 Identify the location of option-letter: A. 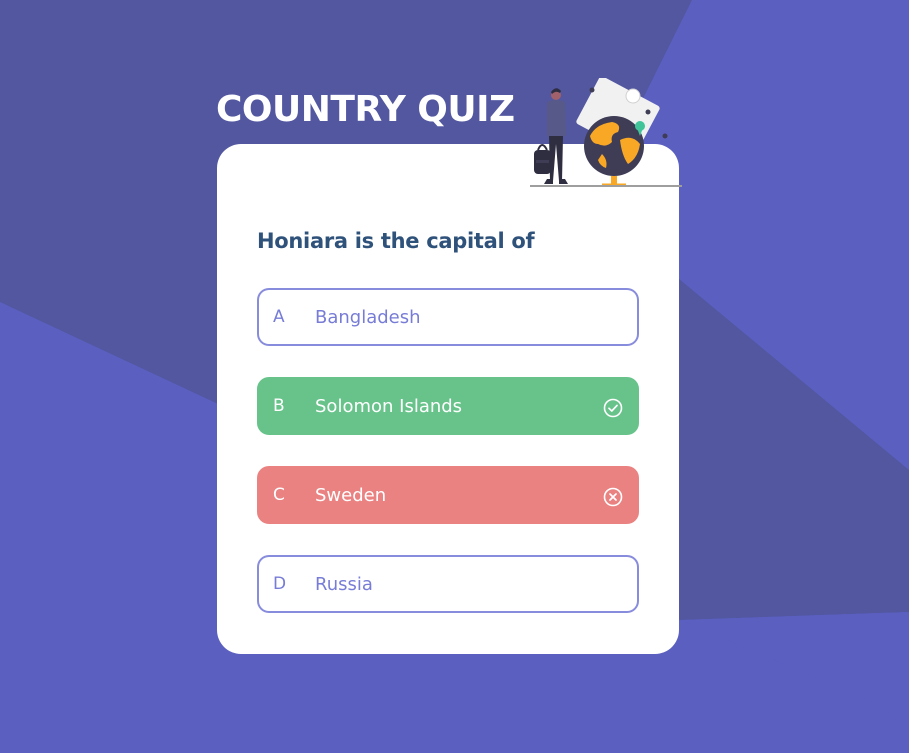
(279, 317).